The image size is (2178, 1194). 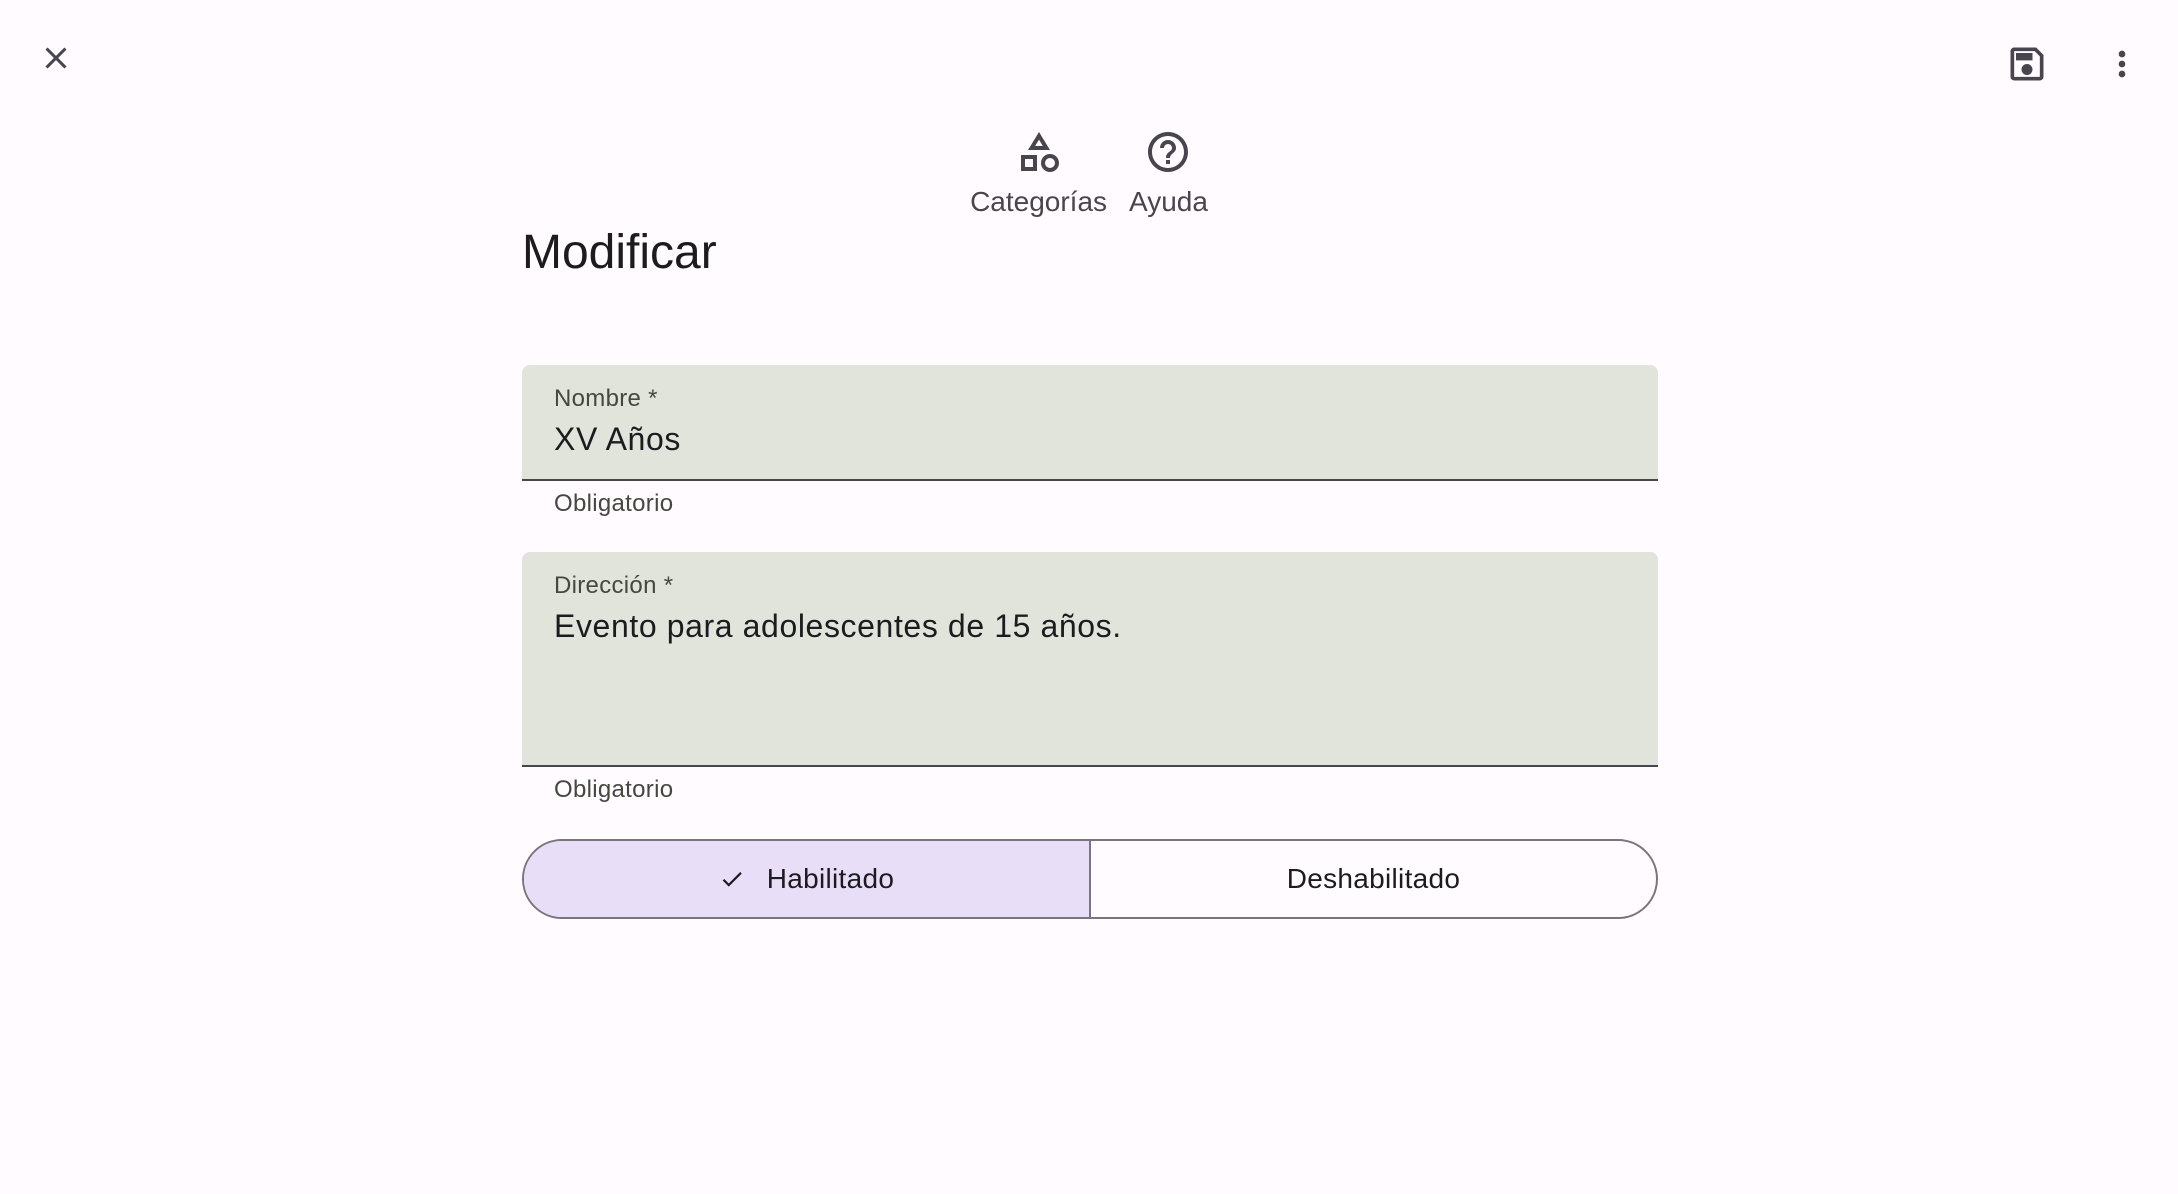 What do you see at coordinates (1039, 154) in the screenshot?
I see `category-icon` at bounding box center [1039, 154].